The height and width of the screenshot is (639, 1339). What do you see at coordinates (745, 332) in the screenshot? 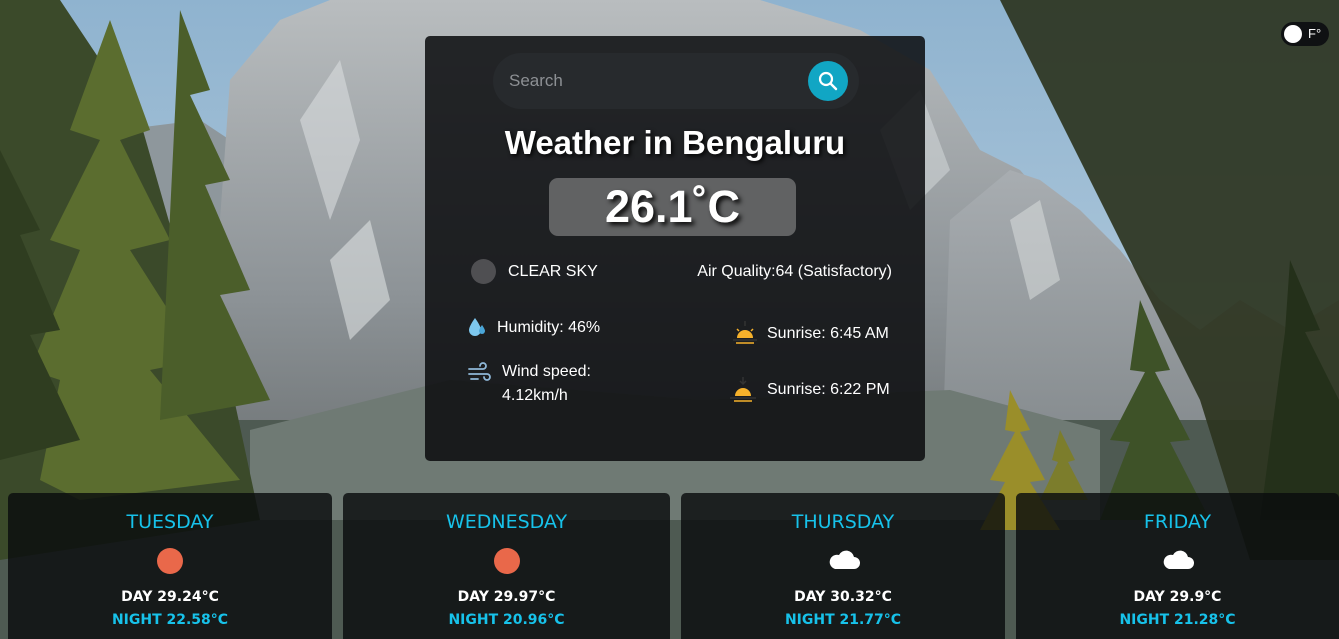
I see `sunrise-icon` at bounding box center [745, 332].